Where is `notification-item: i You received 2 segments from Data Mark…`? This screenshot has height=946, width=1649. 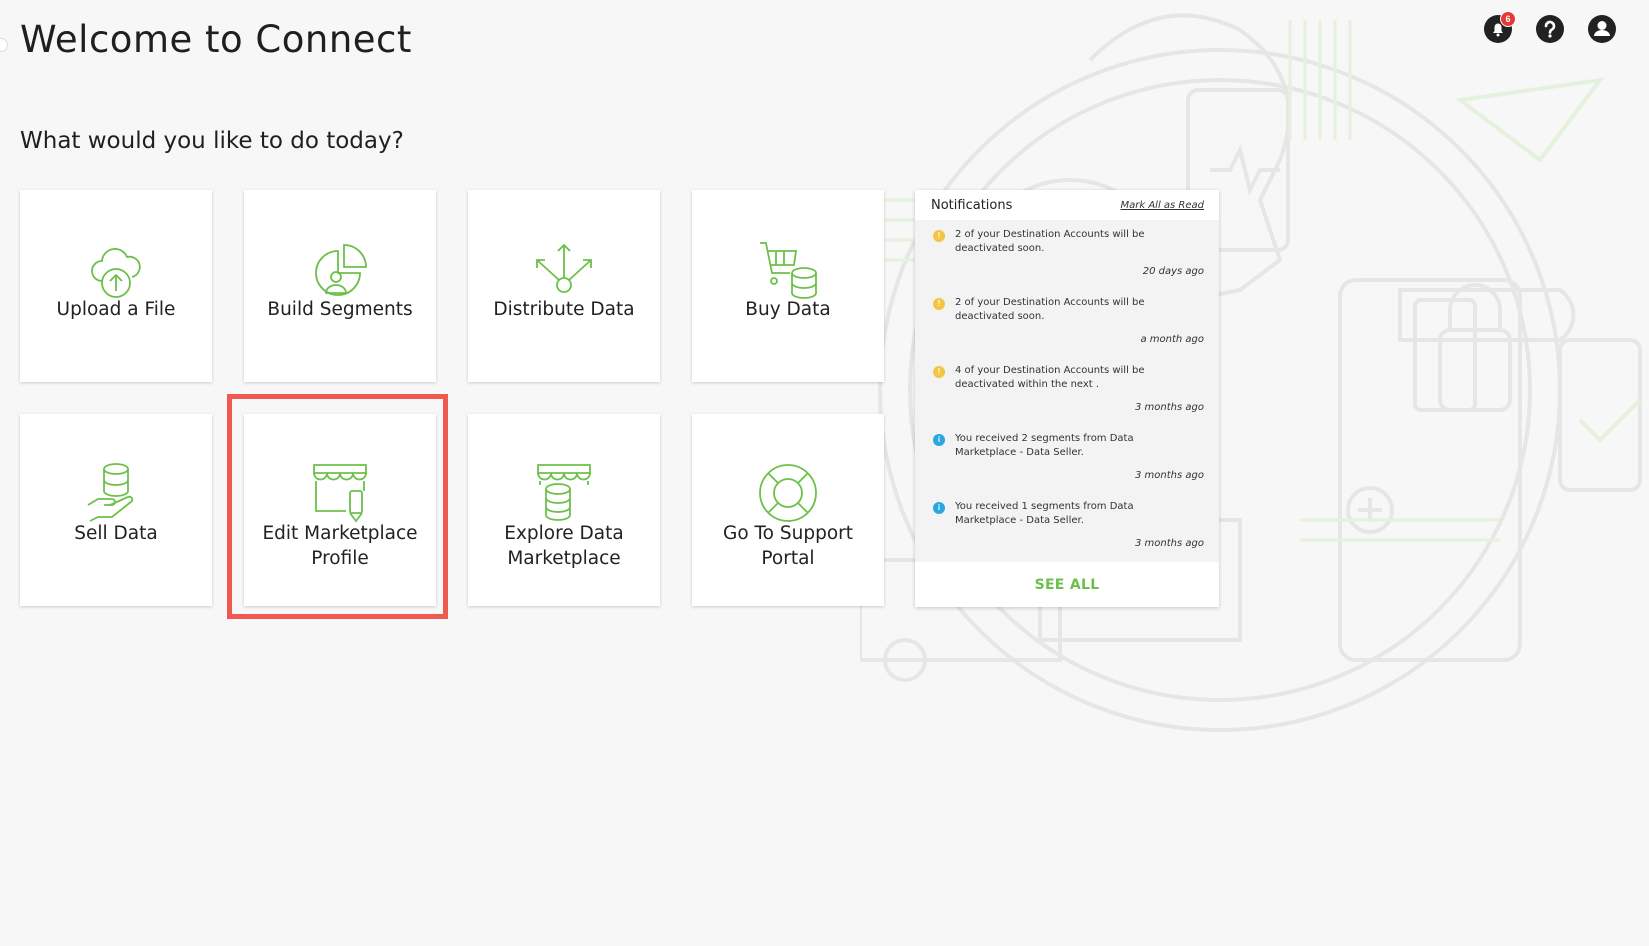 notification-item: i You received 2 segments from Data Mark… is located at coordinates (1067, 458).